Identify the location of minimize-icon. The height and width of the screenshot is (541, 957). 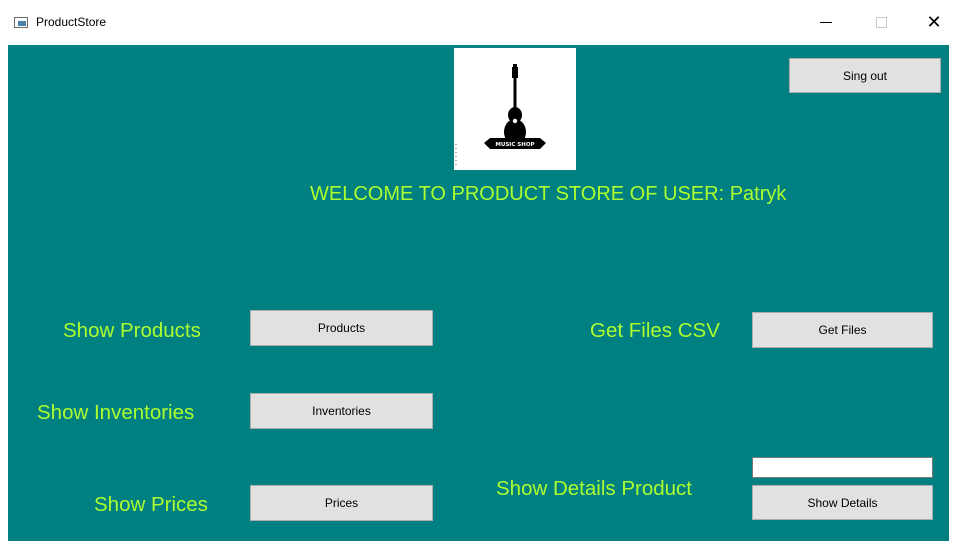
(826, 22).